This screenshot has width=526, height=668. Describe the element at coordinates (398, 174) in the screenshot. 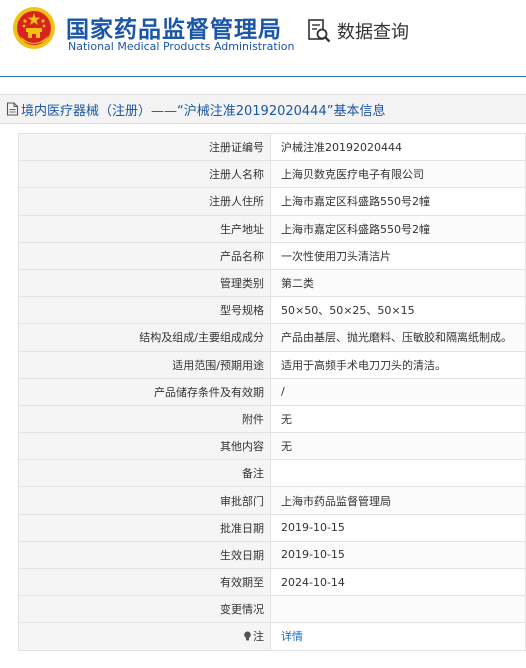

I see `field-value: 上海贝数克医疗电子有限公司` at that location.